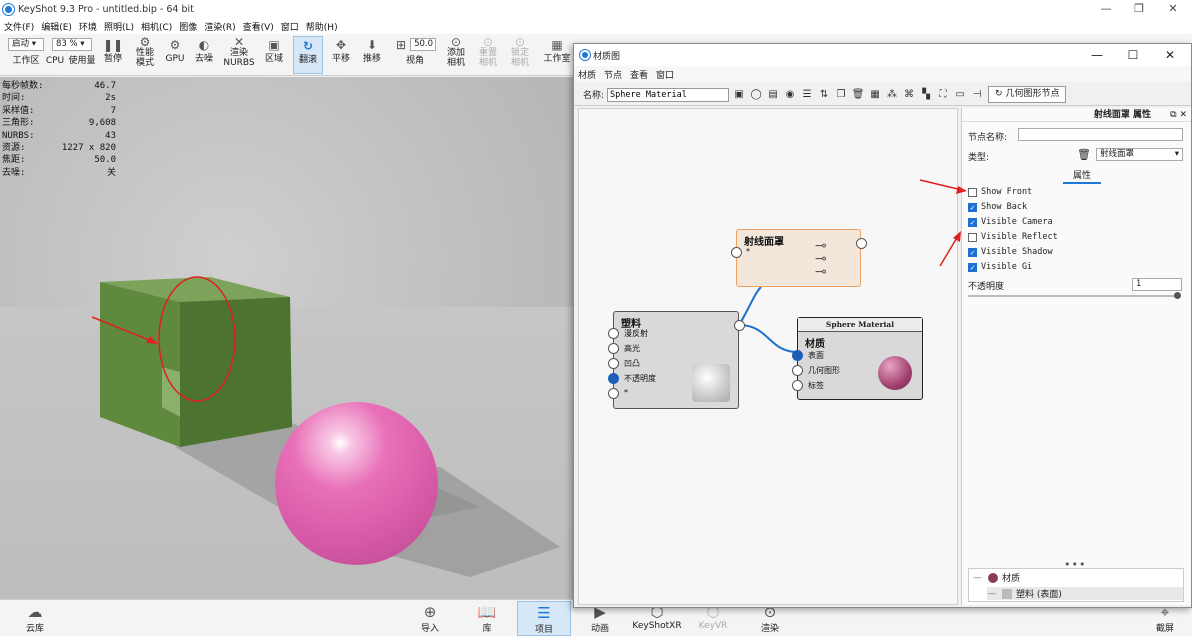 Image resolution: width=1192 pixels, height=636 pixels. Describe the element at coordinates (488, 55) in the screenshot. I see `reset-camera-button: ⊙ 重置 相机` at that location.